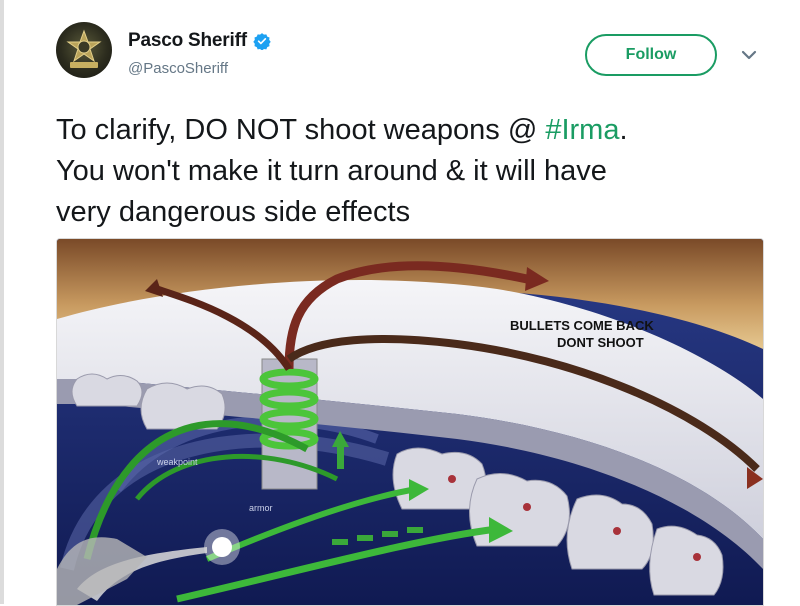  What do you see at coordinates (177, 462) in the screenshot?
I see `label-weakpoint: weakpoint` at bounding box center [177, 462].